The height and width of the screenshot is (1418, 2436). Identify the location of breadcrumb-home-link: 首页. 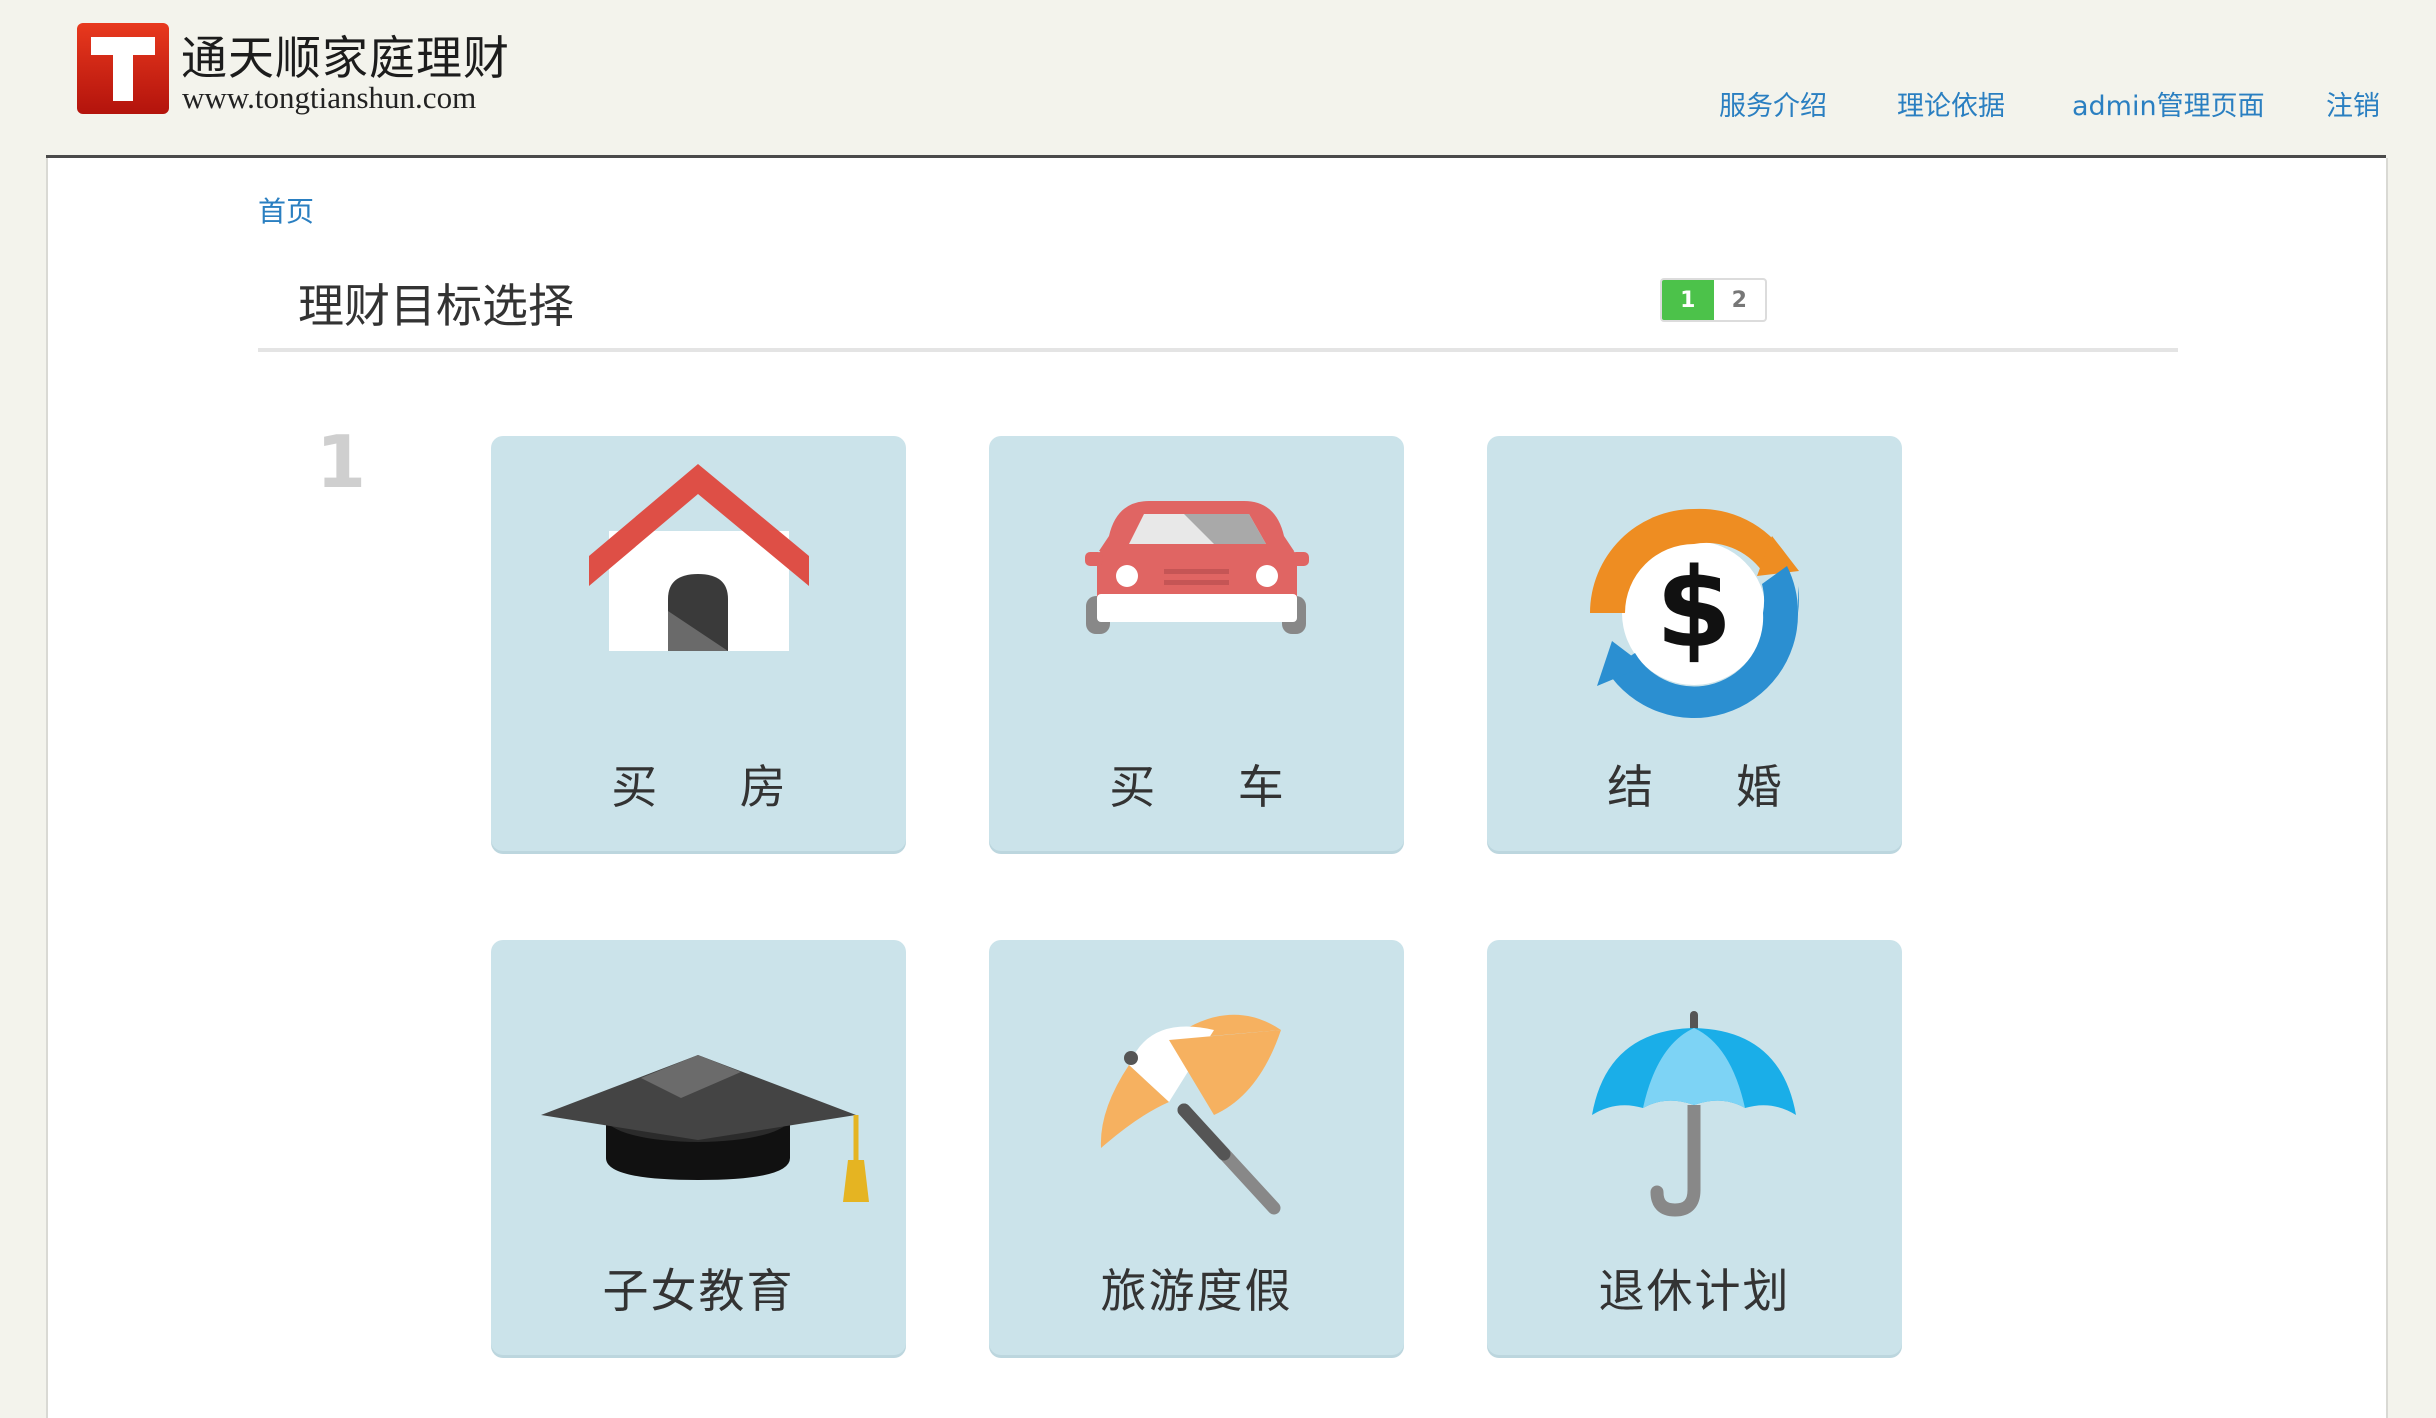
(286, 210).